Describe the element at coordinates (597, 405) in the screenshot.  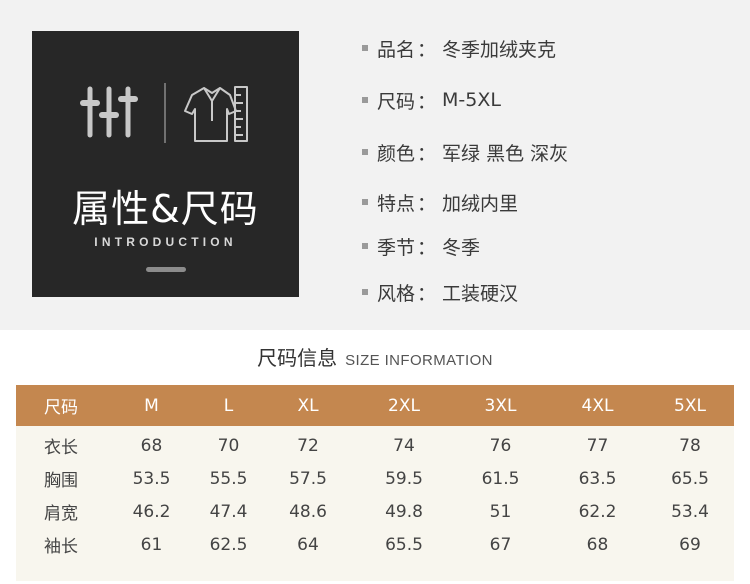
I see `header-cell: 4XL` at that location.